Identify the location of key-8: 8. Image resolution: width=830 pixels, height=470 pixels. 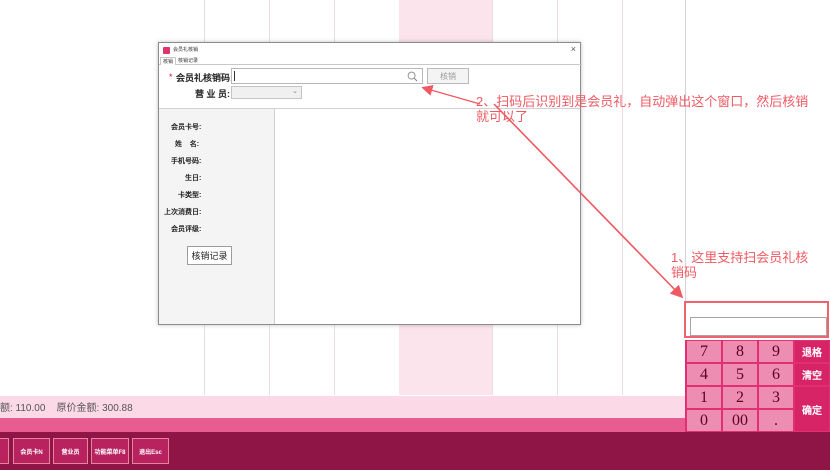
(740, 351).